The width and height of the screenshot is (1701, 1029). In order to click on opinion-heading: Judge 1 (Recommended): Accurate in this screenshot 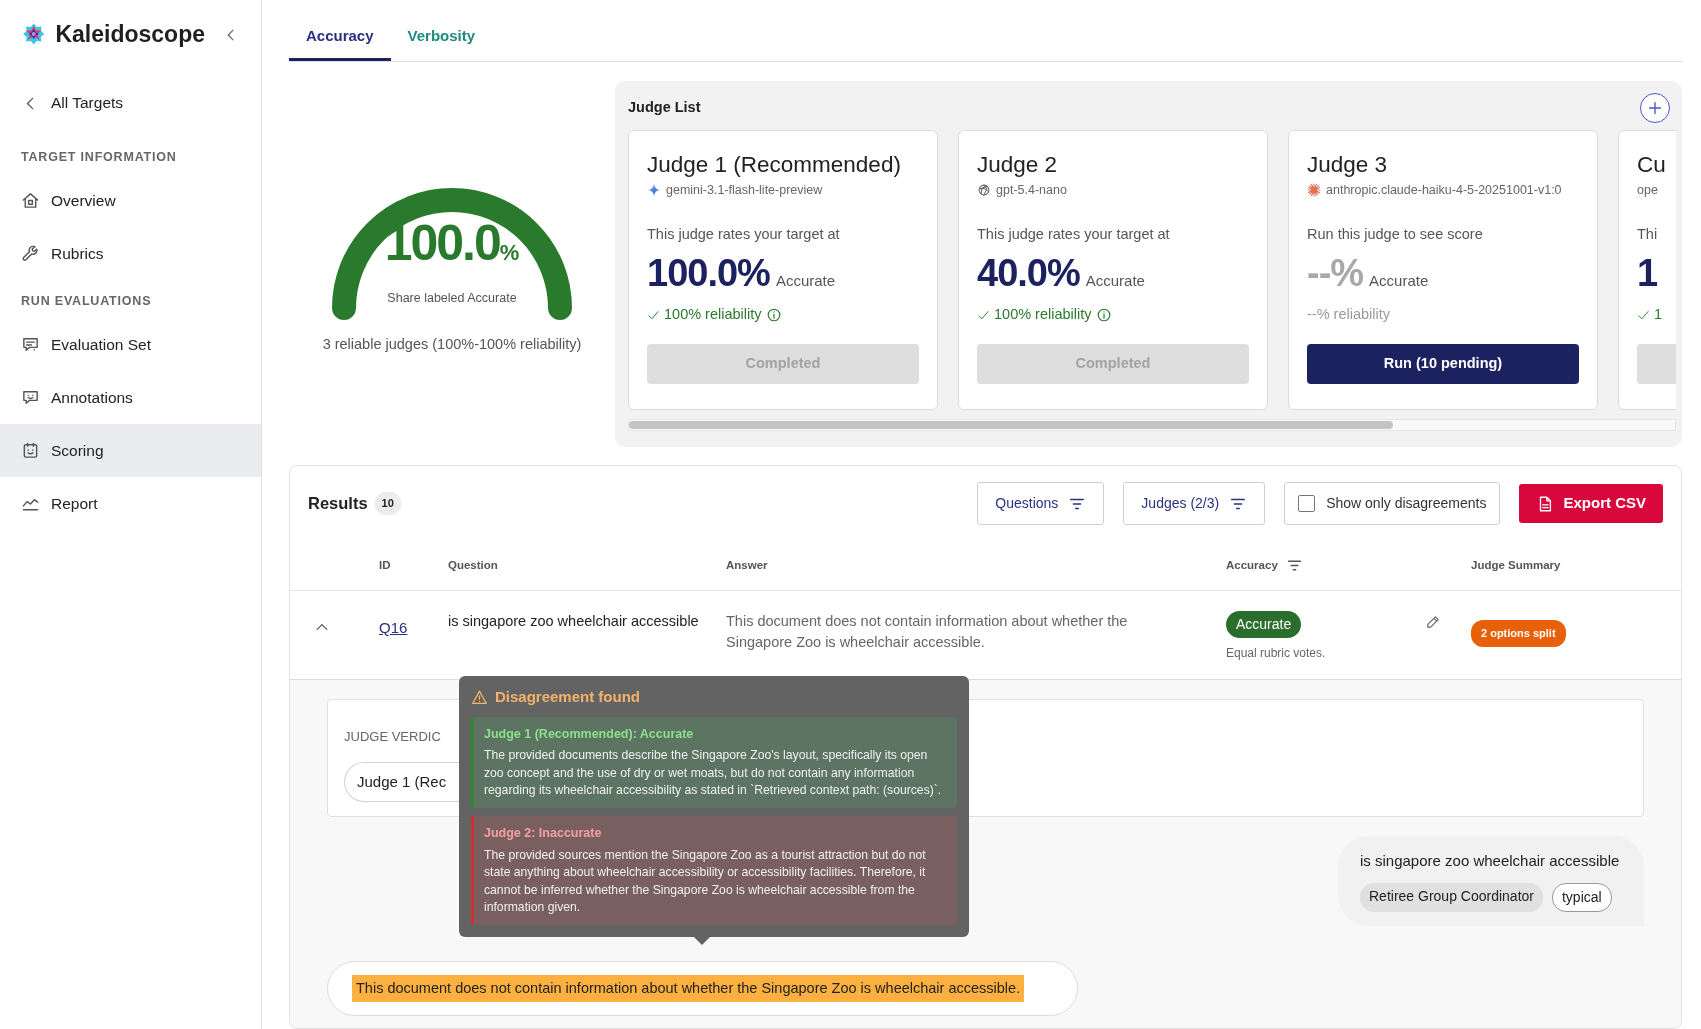, I will do `click(589, 734)`.